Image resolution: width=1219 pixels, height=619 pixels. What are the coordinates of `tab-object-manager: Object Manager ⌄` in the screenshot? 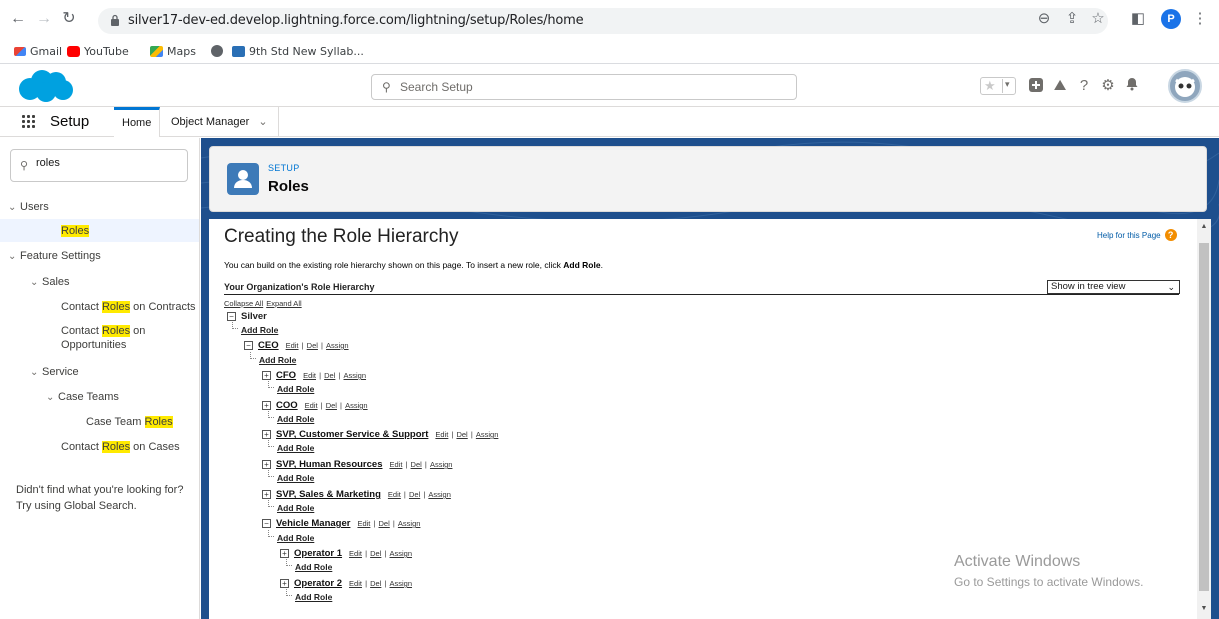 It's located at (222, 122).